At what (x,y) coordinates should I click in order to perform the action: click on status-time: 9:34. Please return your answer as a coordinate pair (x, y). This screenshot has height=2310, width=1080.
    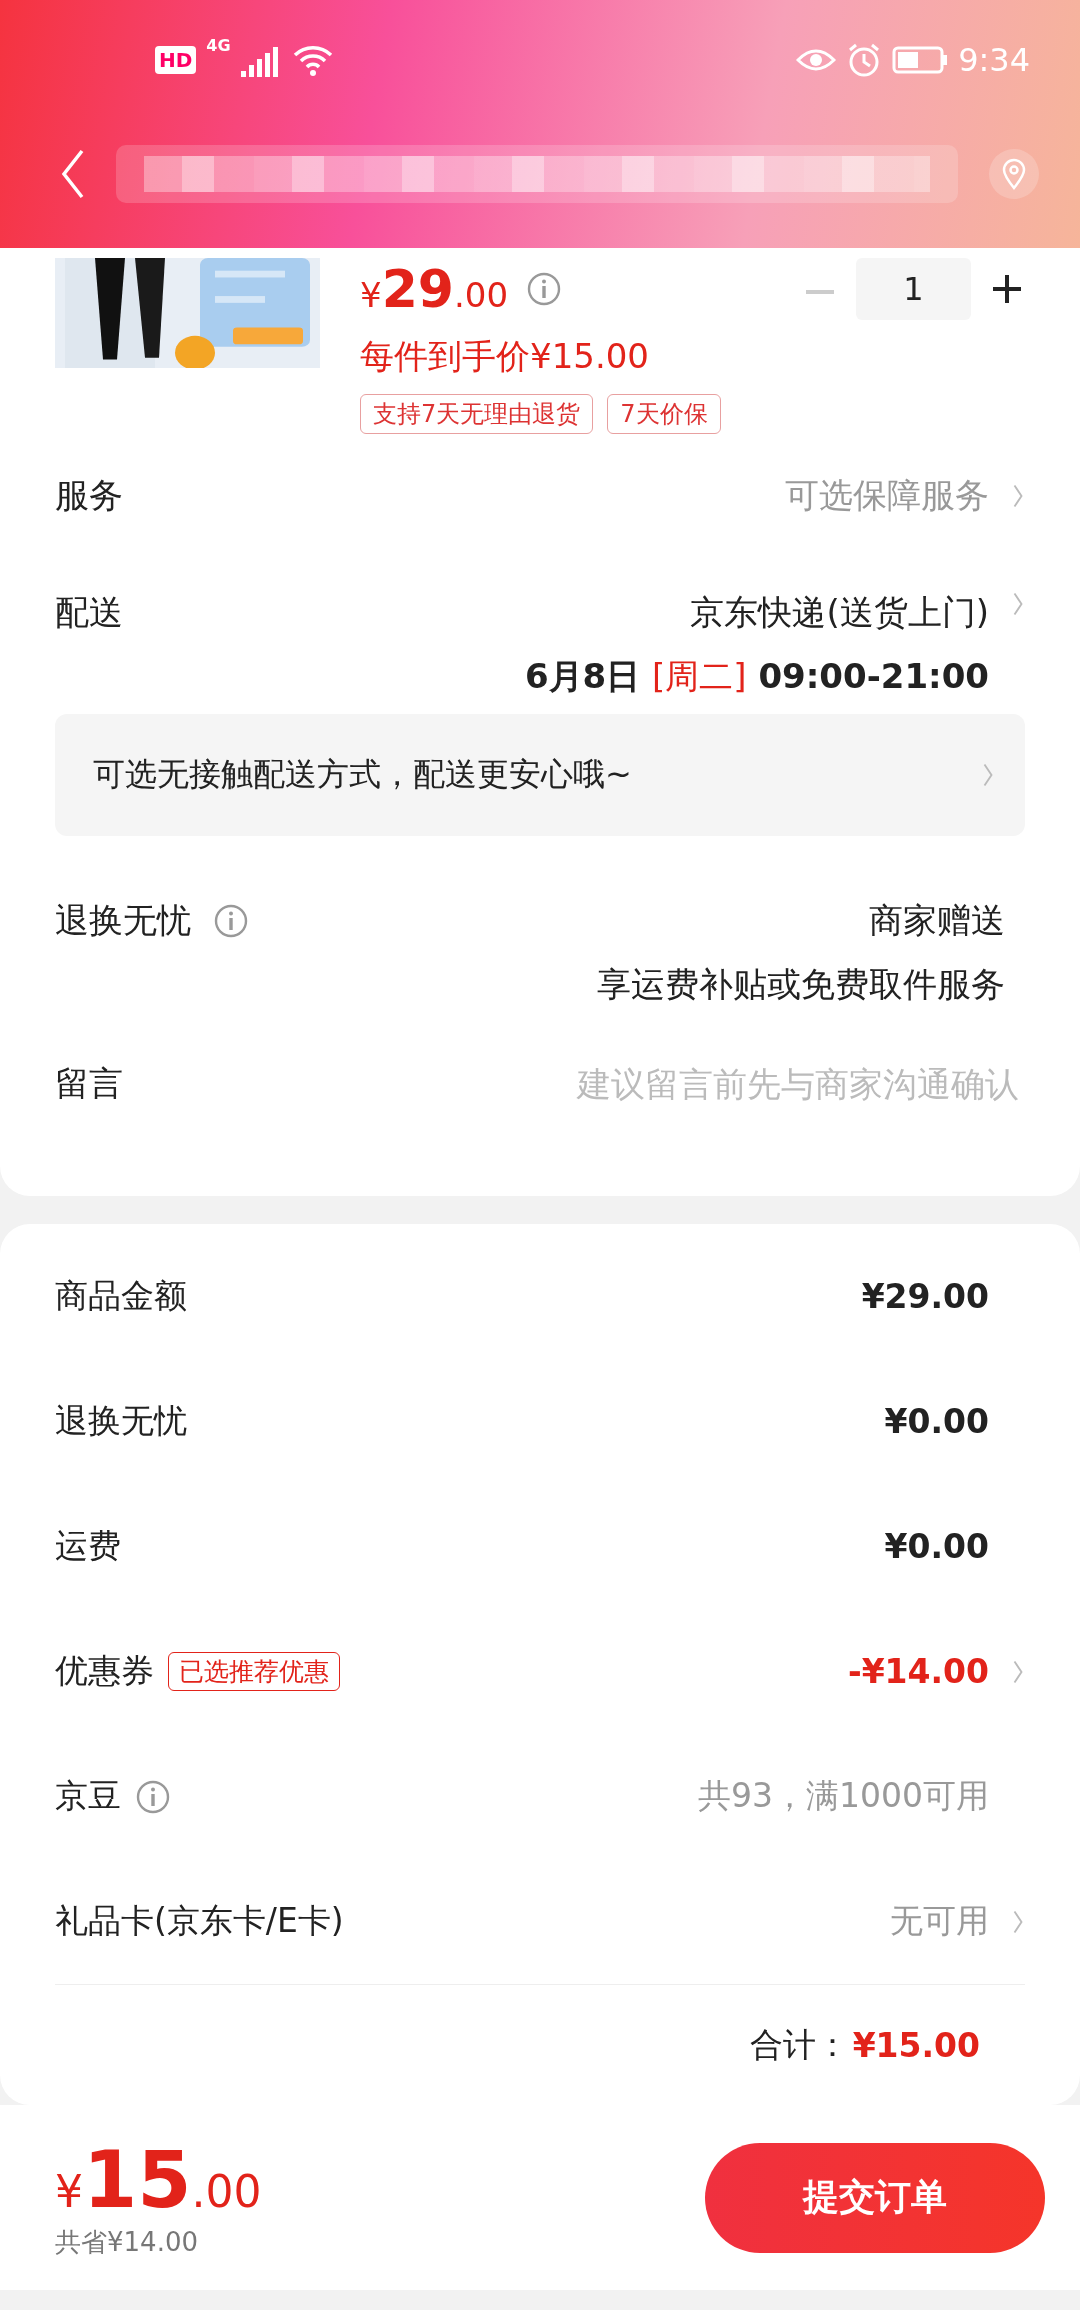
    Looking at the image, I should click on (994, 60).